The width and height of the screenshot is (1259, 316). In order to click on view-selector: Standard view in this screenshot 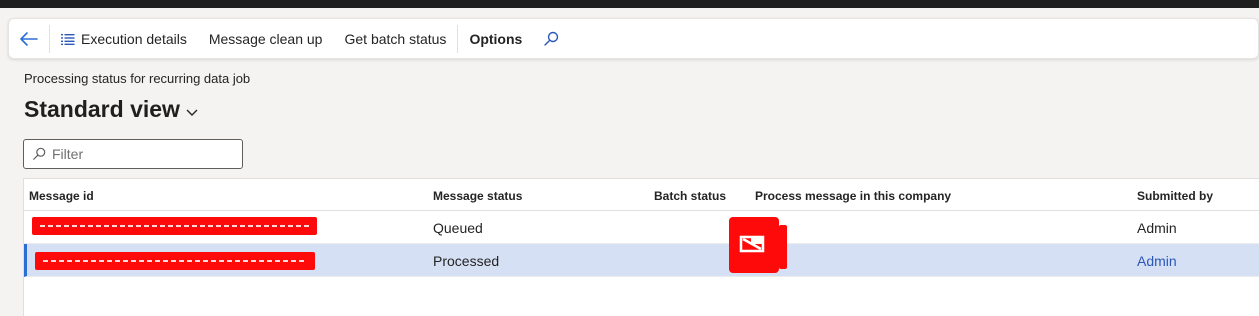, I will do `click(111, 109)`.